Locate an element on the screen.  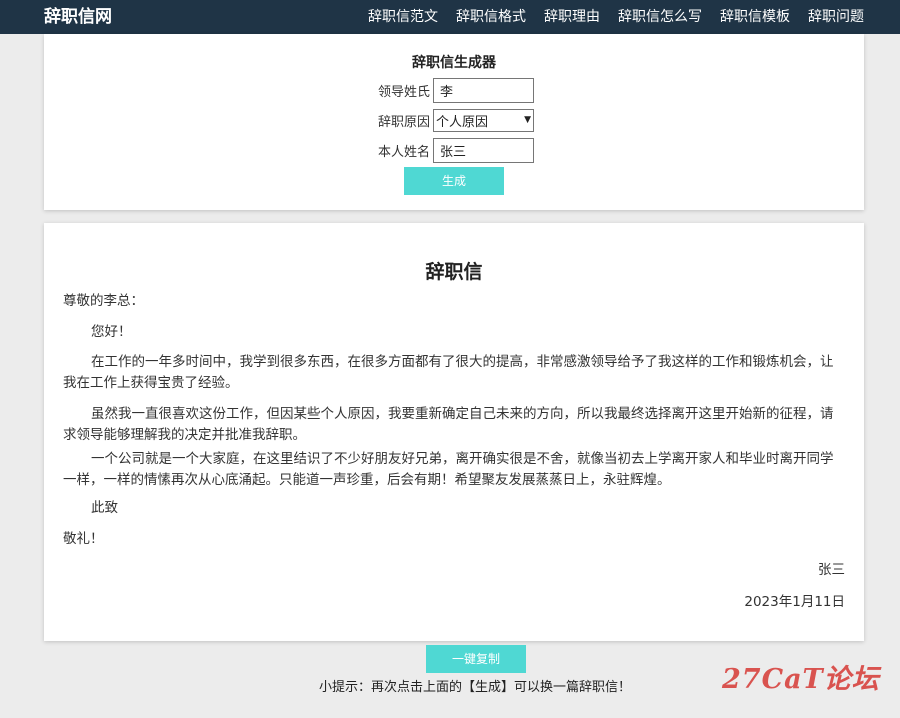
letter-closing: 此致 is located at coordinates (104, 508).